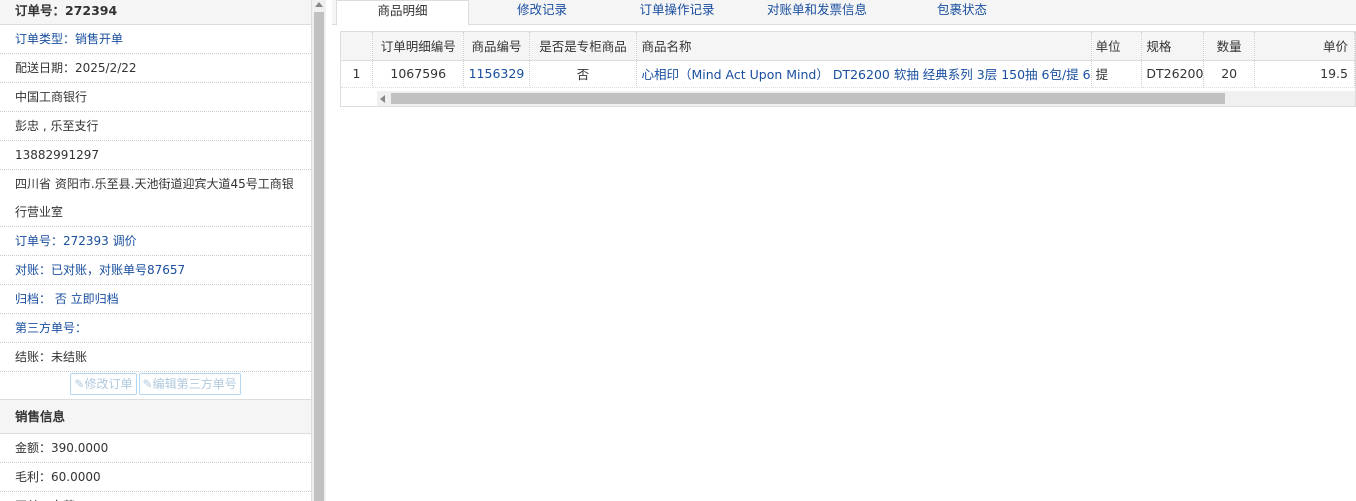 This screenshot has width=1356, height=501. What do you see at coordinates (542, 12) in the screenshot?
I see `tab-modification-log: 修改记录` at bounding box center [542, 12].